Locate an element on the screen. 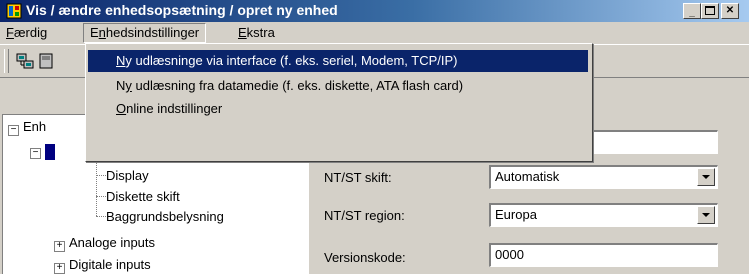 The image size is (749, 274). versionskode-input: 0000 is located at coordinates (603, 255).